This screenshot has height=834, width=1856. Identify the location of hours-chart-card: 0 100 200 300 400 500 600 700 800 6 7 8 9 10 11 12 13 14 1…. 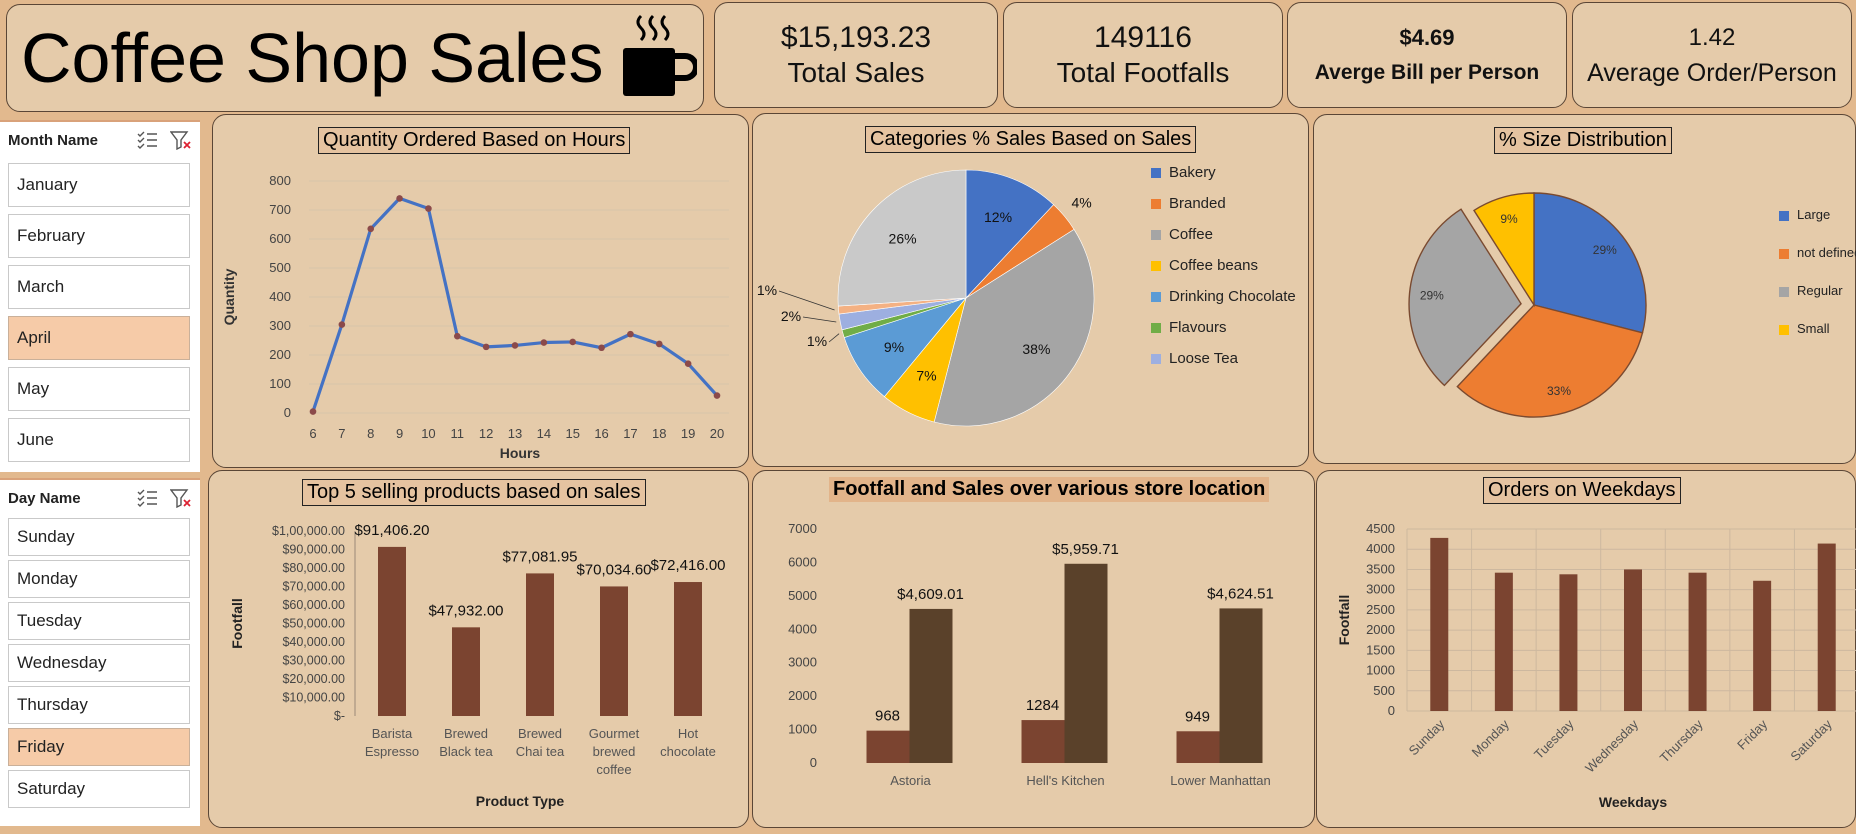
(480, 291).